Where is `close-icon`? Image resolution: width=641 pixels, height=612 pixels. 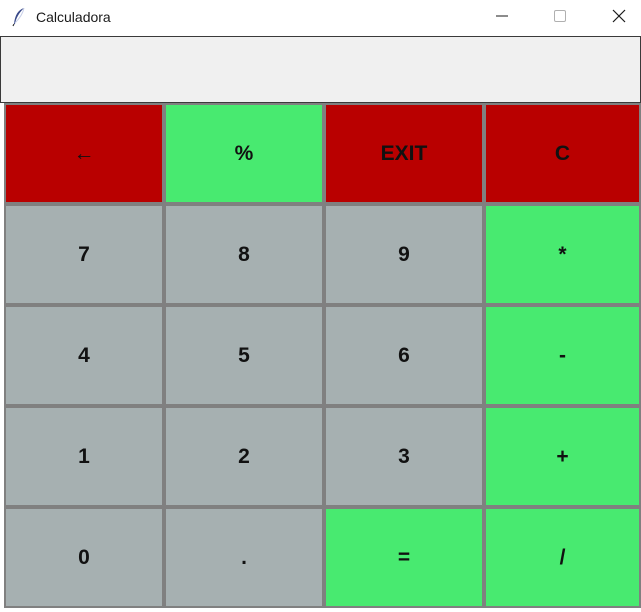
close-icon is located at coordinates (619, 18).